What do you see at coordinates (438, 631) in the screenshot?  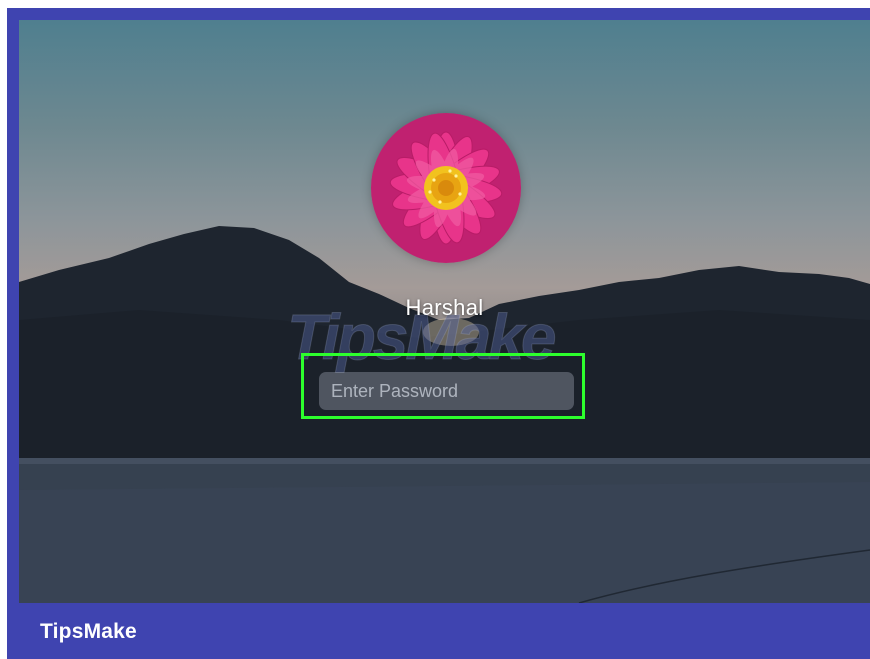 I see `footer-brand-bar: TipsMake` at bounding box center [438, 631].